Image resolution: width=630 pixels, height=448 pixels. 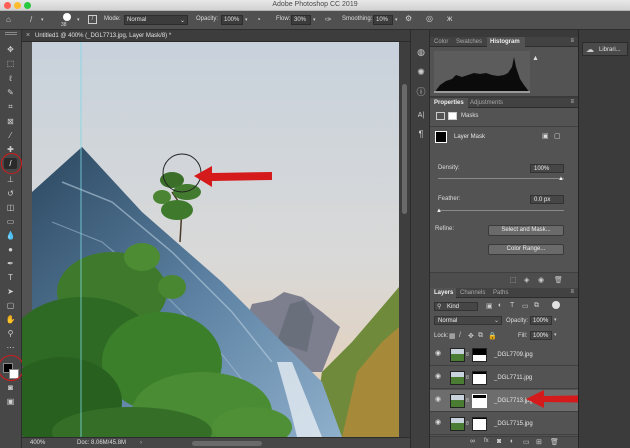 I want to click on link-layers-icon: ∞, so click(x=472, y=441).